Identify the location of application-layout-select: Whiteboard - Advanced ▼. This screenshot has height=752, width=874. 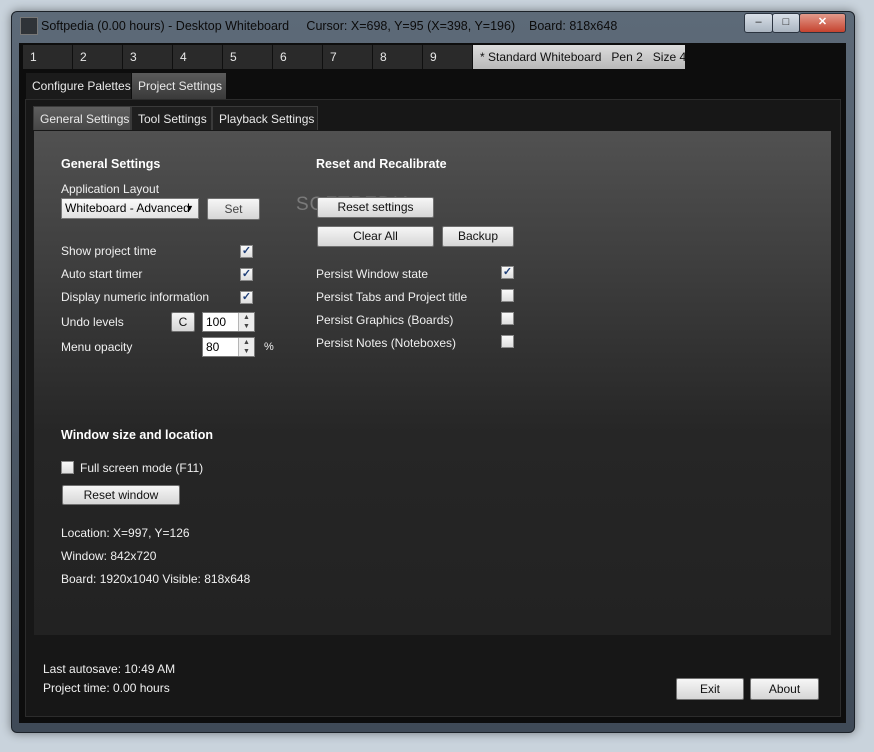
(130, 208).